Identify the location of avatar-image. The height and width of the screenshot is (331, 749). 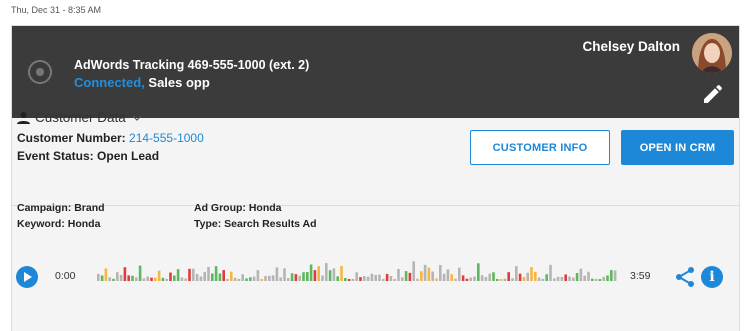
(712, 53).